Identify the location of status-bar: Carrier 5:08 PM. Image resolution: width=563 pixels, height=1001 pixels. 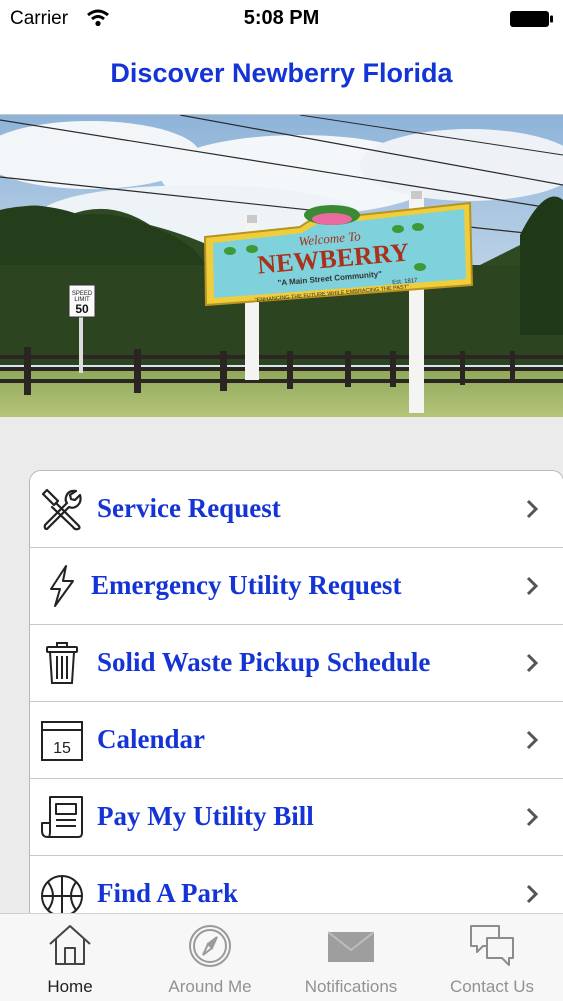
(281, 19).